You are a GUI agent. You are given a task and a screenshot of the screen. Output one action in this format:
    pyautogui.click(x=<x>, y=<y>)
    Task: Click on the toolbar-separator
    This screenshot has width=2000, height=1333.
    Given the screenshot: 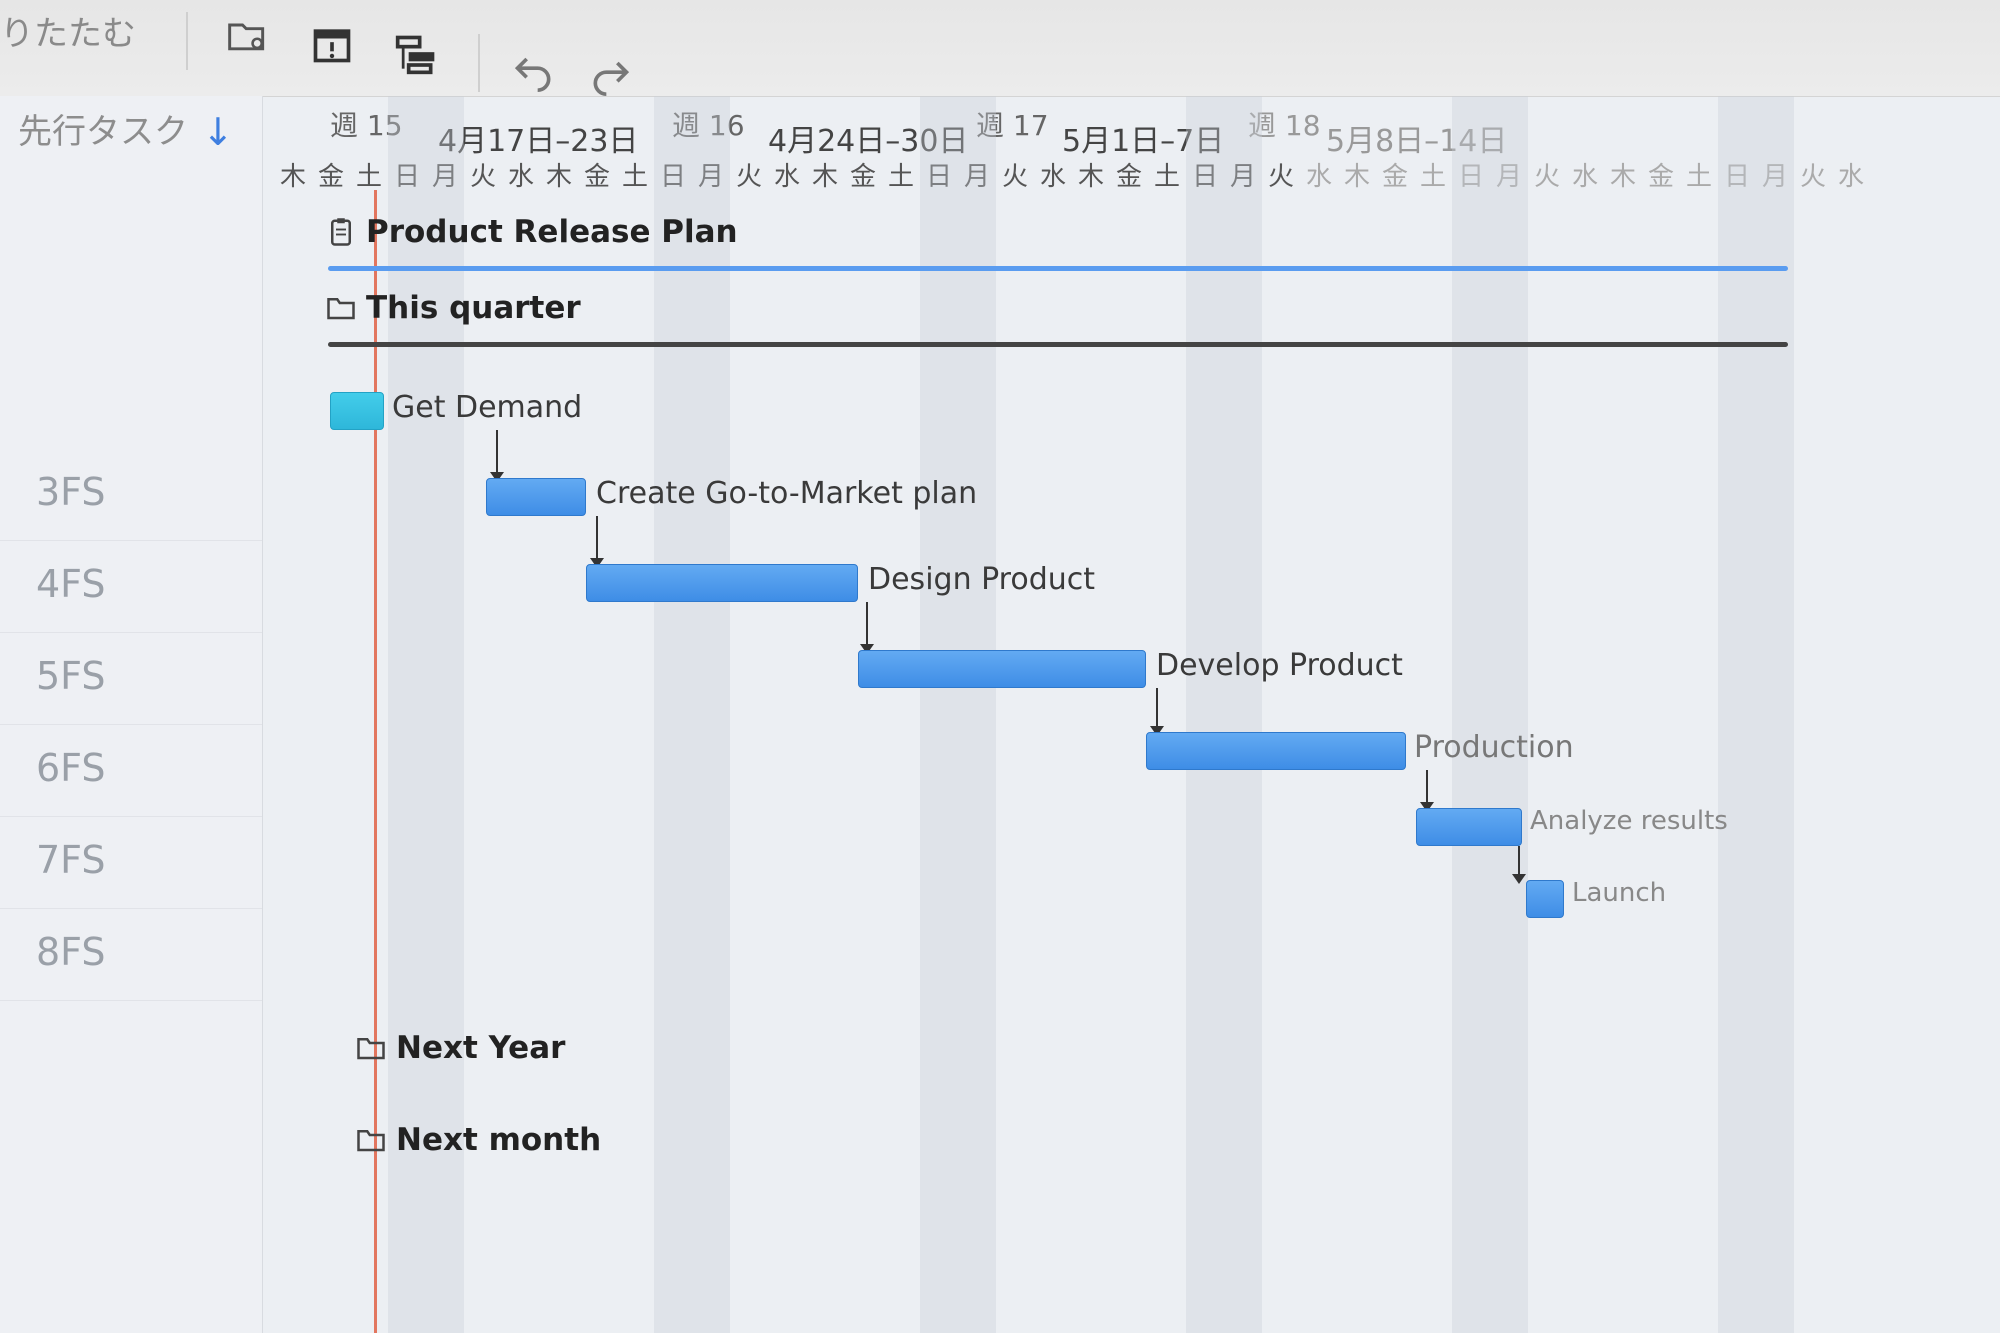 What is the action you would take?
    pyautogui.click(x=479, y=63)
    